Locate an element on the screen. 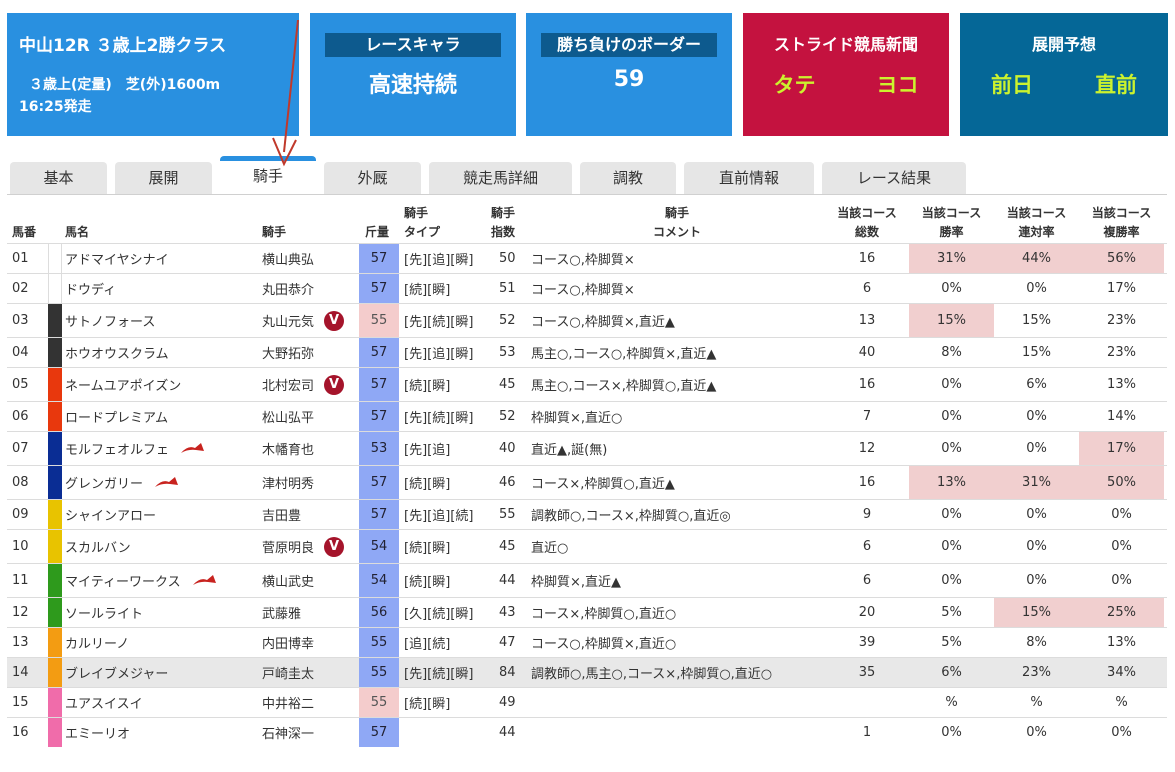 The image size is (1175, 772). horse-name: ソールライト is located at coordinates (104, 612).